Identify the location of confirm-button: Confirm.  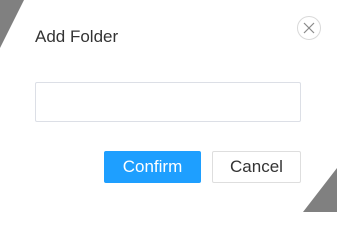
(152, 167).